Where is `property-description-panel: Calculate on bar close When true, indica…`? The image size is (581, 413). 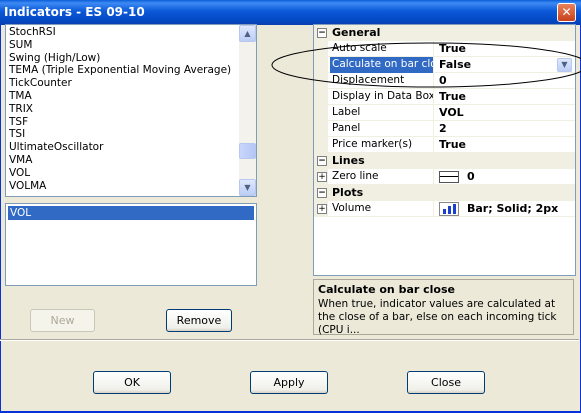
property-description-panel: Calculate on bar close When true, indica… is located at coordinates (443, 307).